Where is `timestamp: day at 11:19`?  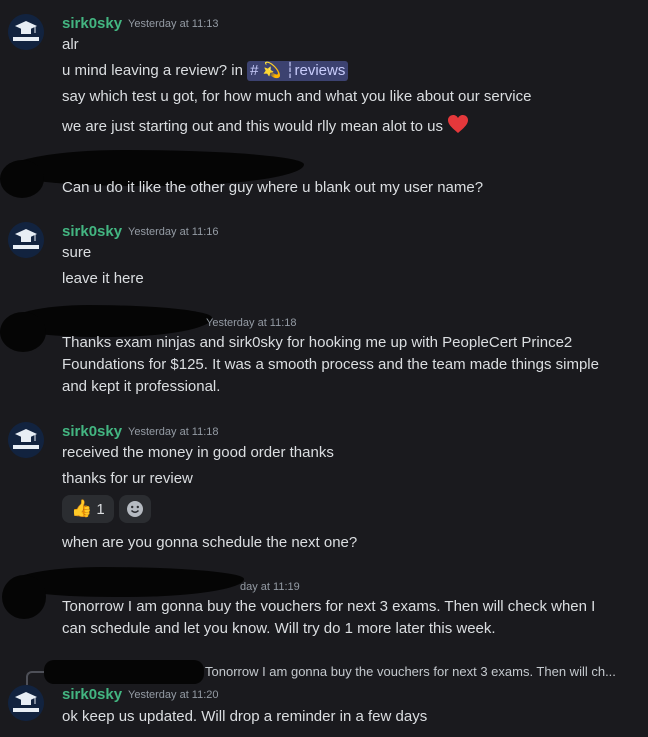
timestamp: day at 11:19 is located at coordinates (270, 587).